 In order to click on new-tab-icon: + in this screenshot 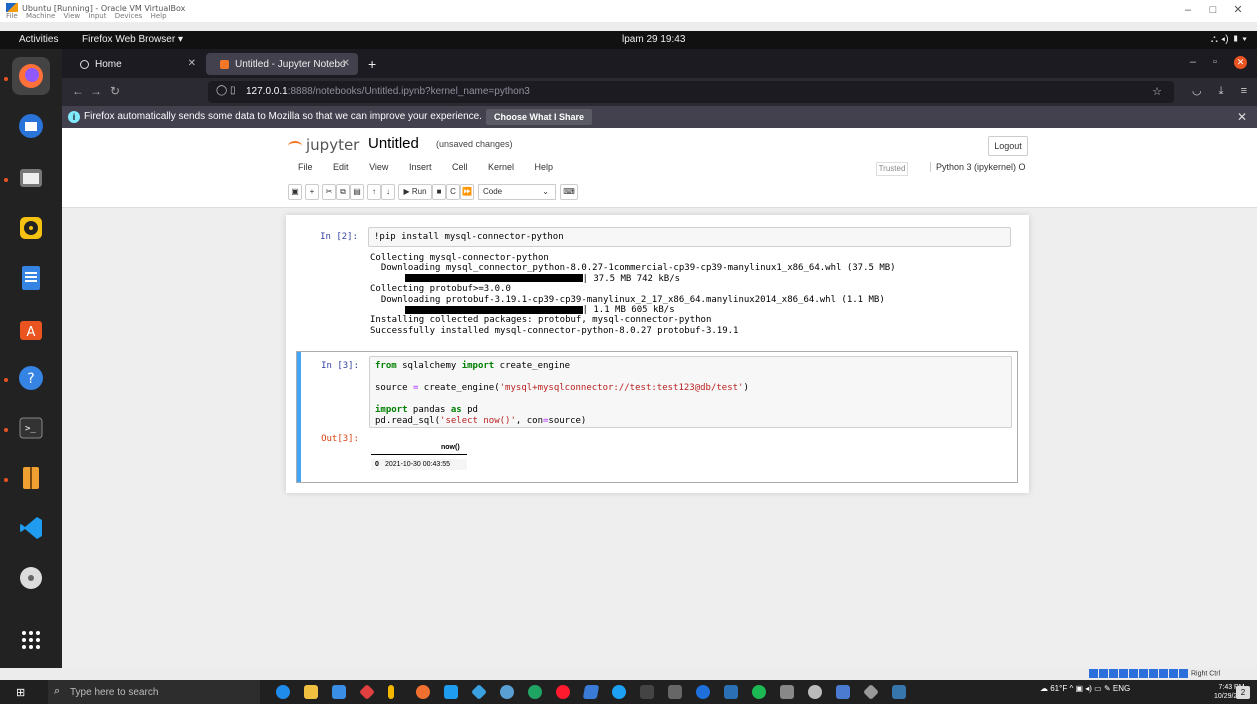, I will do `click(372, 64)`.